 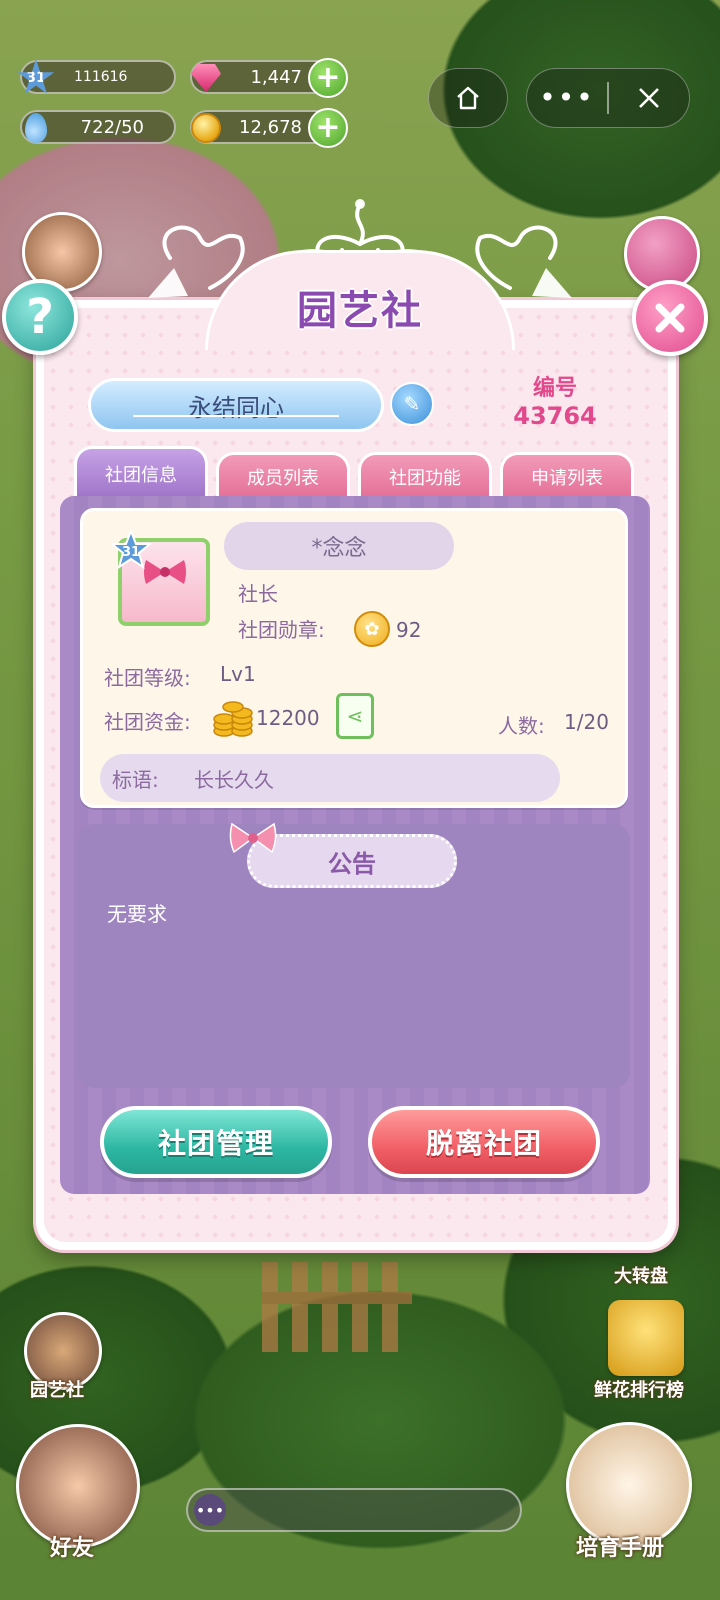 I want to click on water-value: 722/50, so click(x=112, y=127).